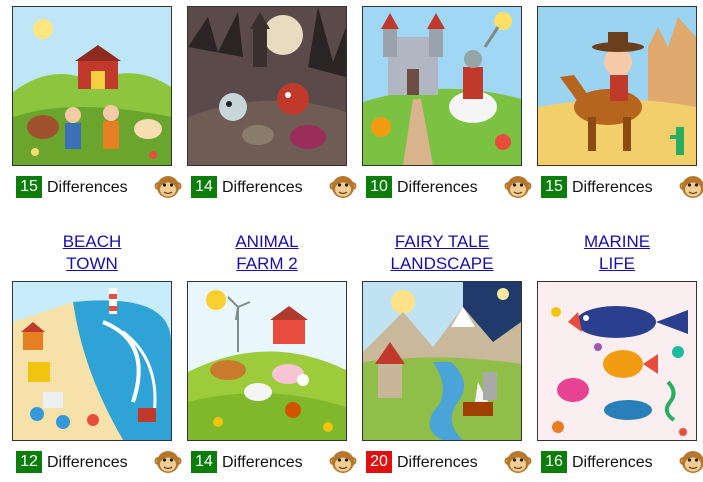 The image size is (703, 482). What do you see at coordinates (92, 361) in the screenshot?
I see `puzzle-thumbnail-beach-town` at bounding box center [92, 361].